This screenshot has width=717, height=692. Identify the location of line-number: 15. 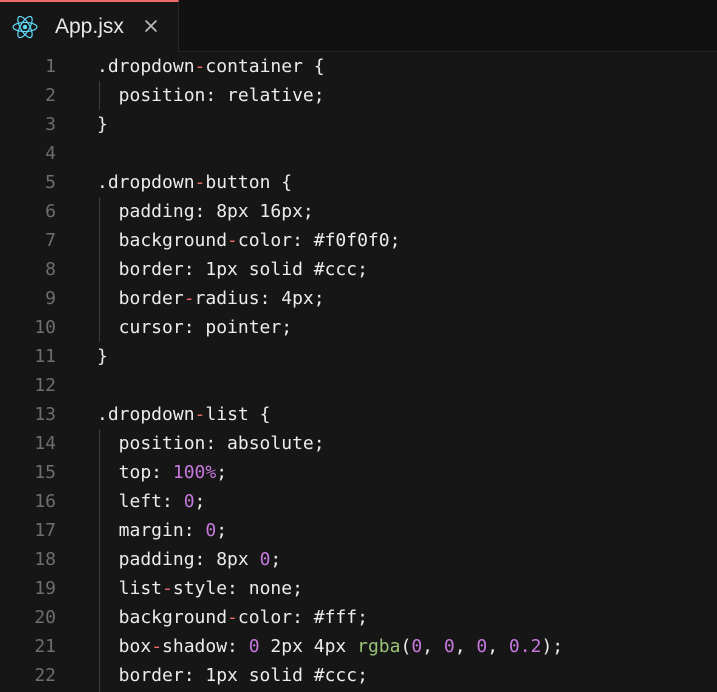
(45, 472).